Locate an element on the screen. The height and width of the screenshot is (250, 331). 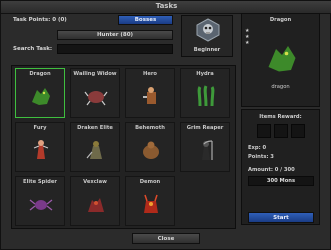
task-tile-name: Hydra is located at coordinates (205, 74).